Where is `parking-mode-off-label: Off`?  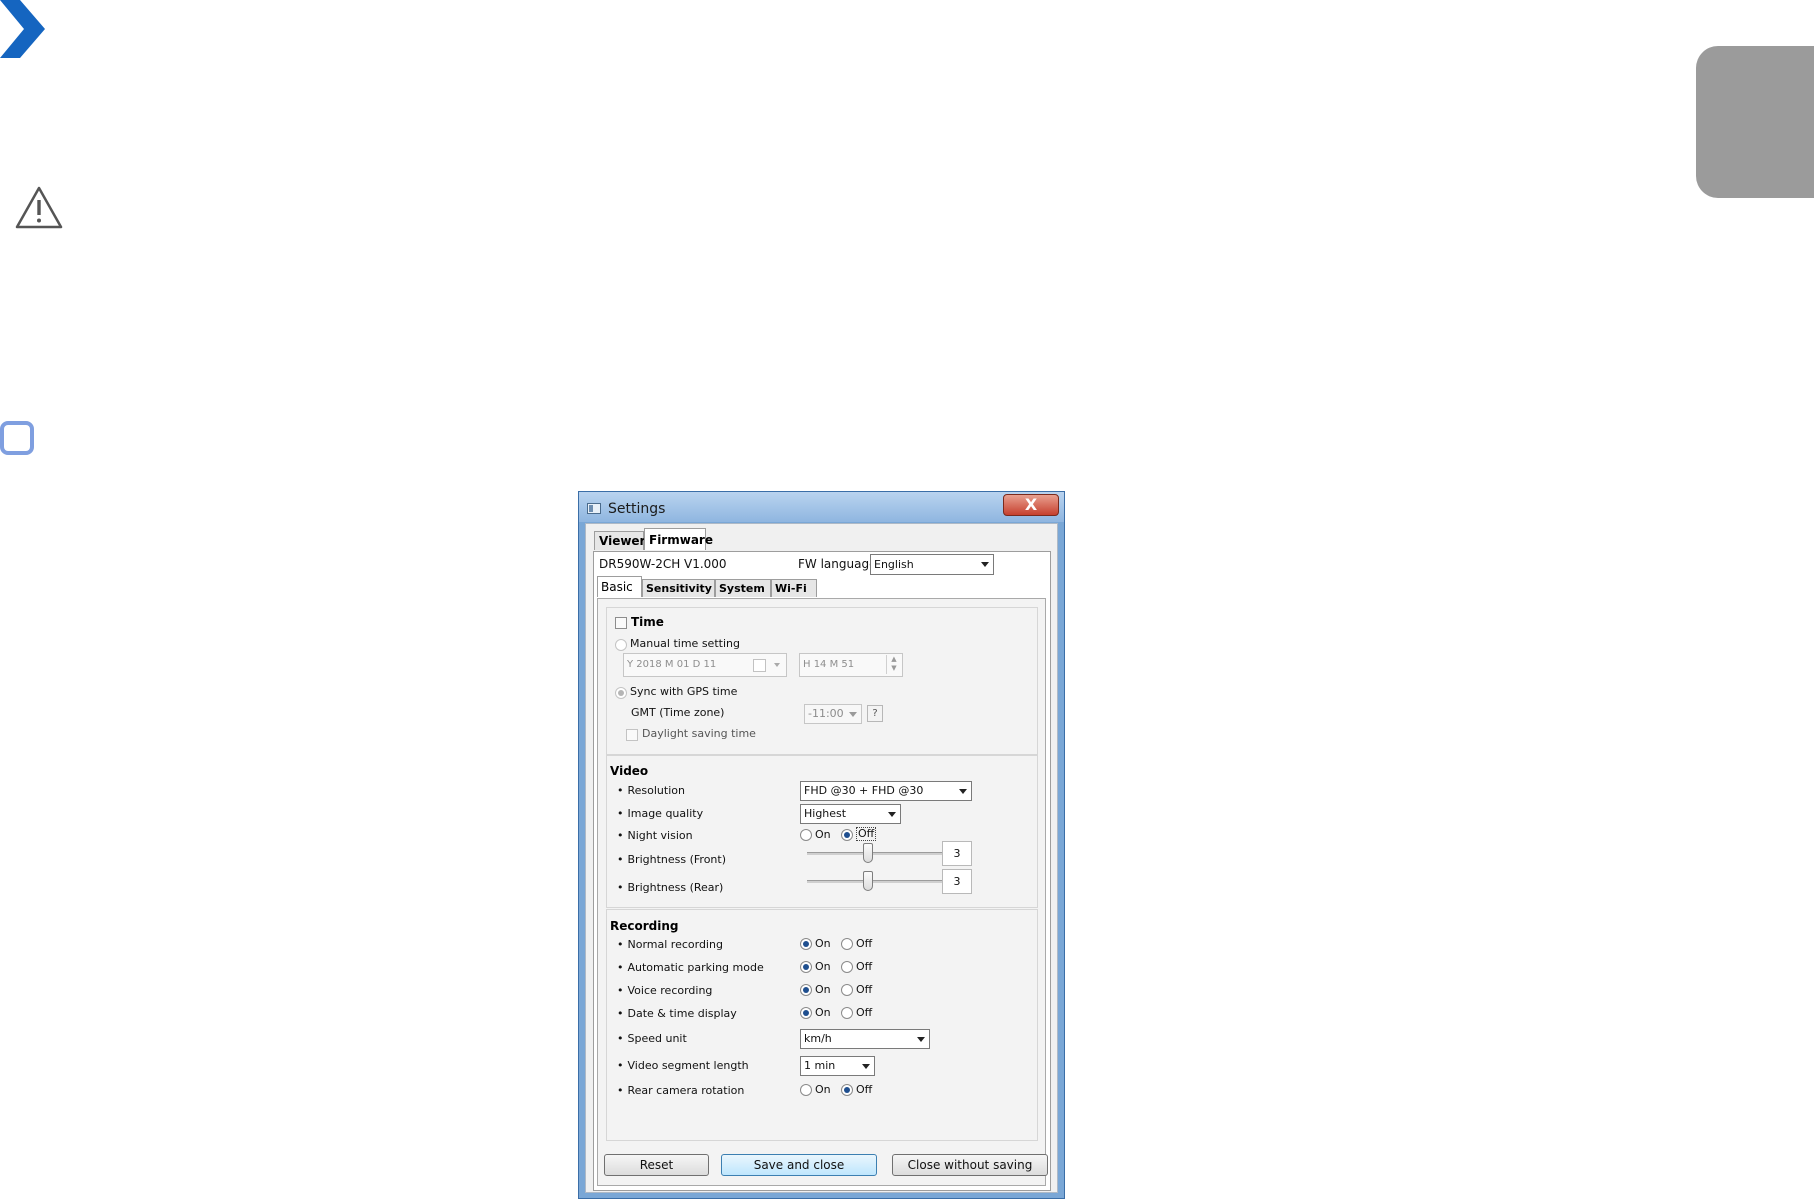
parking-mode-off-label: Off is located at coordinates (864, 966).